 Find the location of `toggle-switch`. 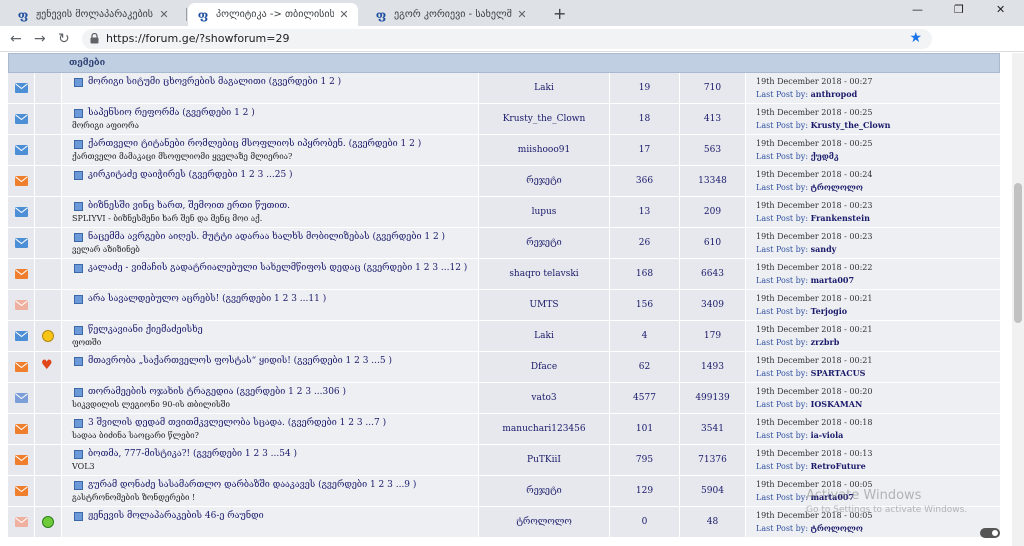

toggle-switch is located at coordinates (990, 533).